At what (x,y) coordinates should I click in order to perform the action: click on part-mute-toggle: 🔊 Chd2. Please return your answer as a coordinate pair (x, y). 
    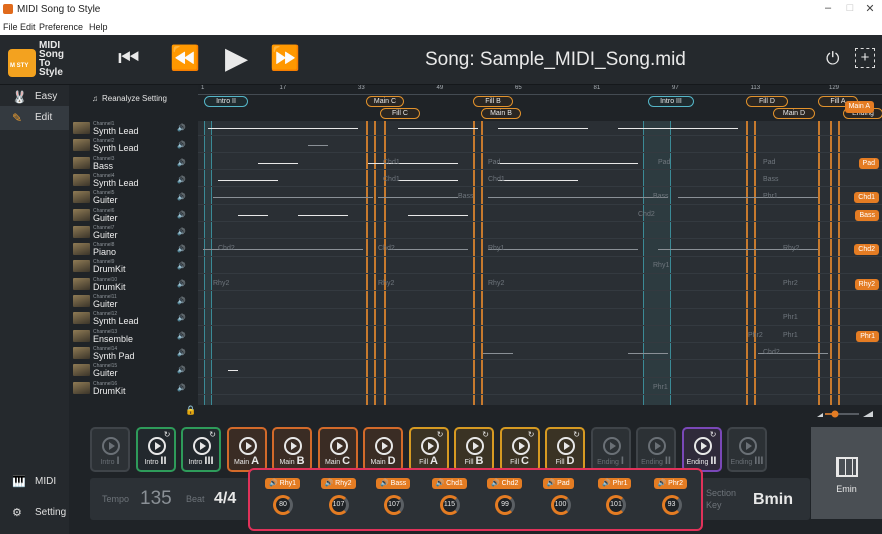
    Looking at the image, I should click on (505, 483).